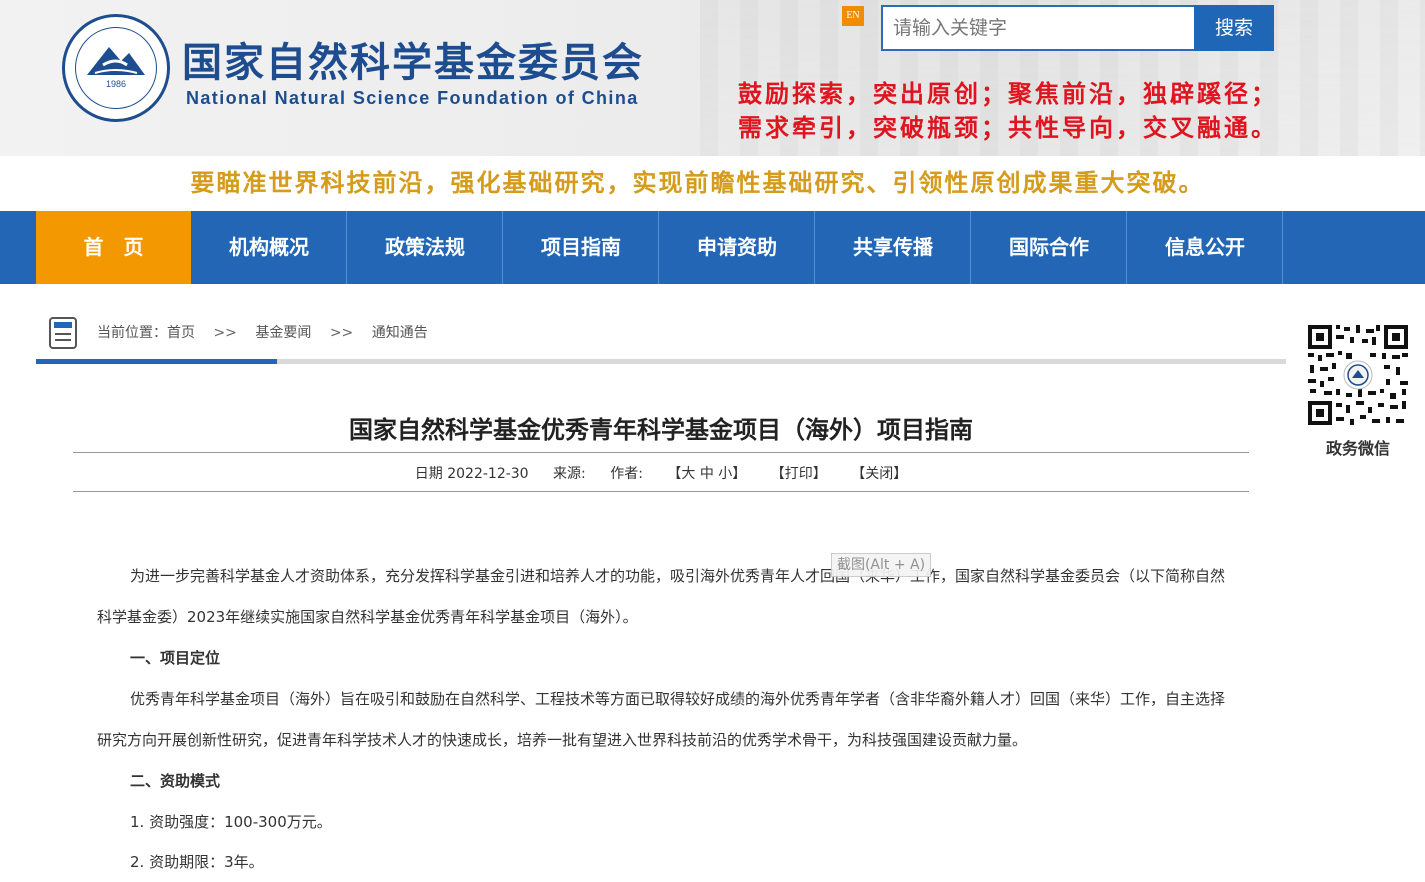 This screenshot has width=1425, height=882. Describe the element at coordinates (1008, 127) in the screenshot. I see `motto-line-2: 需求牵引，突破瓶颈；共性导向，交叉融通。` at that location.